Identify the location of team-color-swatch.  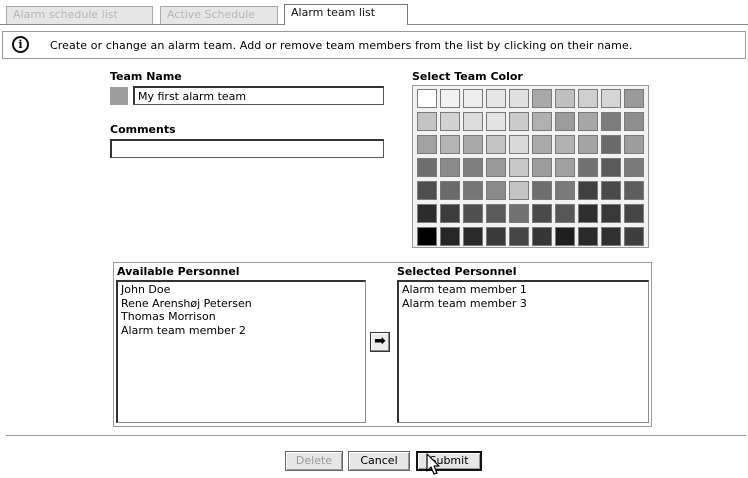
(119, 96).